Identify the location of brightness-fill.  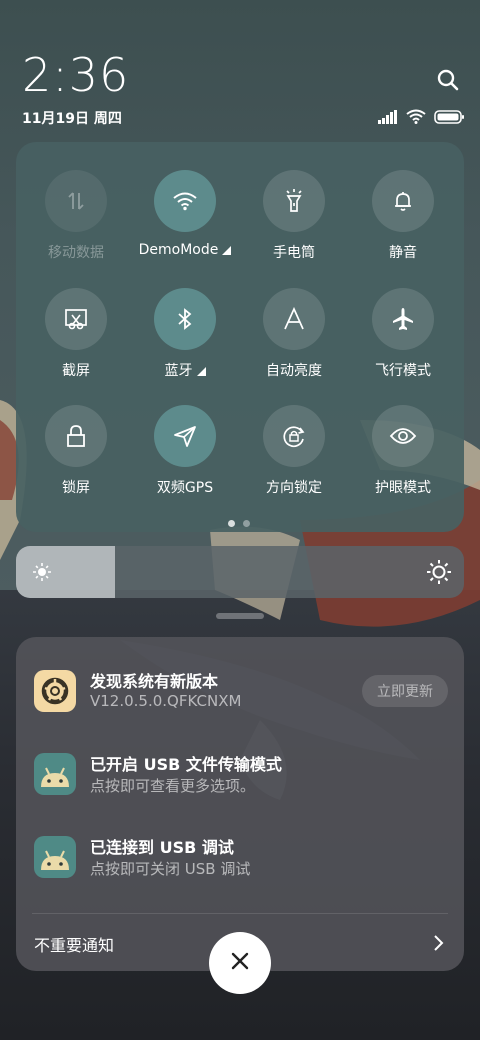
(65, 572).